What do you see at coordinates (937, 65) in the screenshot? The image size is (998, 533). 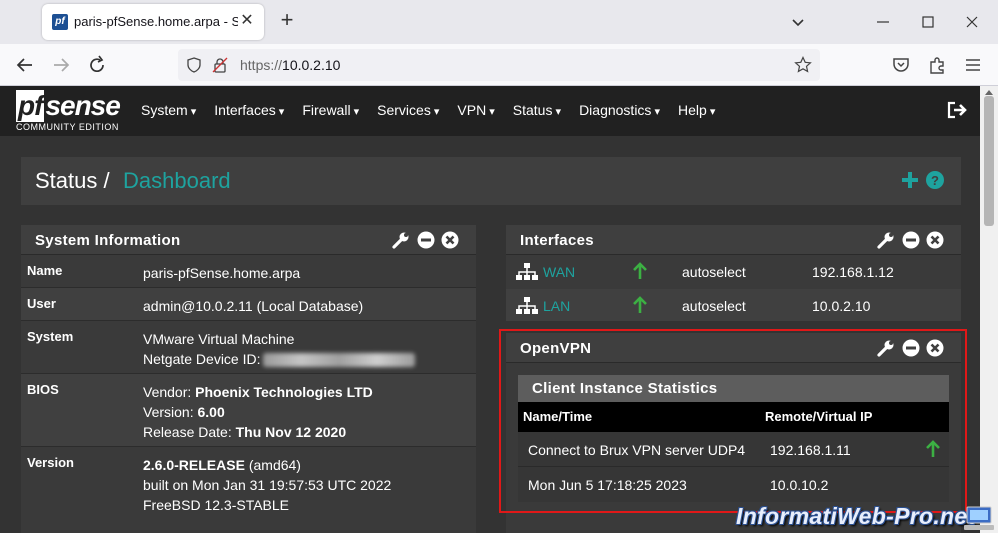 I see `extensions-puzzle-icon` at bounding box center [937, 65].